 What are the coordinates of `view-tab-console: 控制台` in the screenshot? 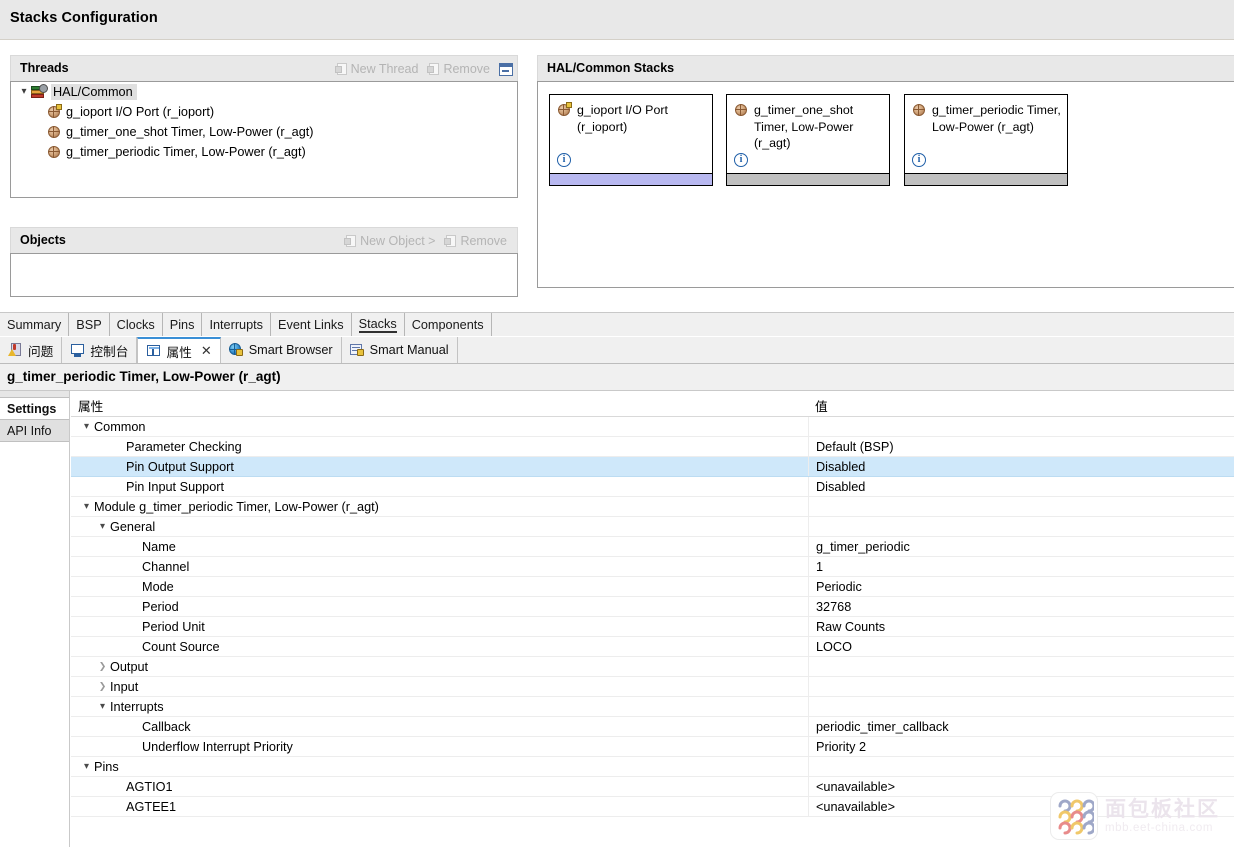 It's located at (100, 350).